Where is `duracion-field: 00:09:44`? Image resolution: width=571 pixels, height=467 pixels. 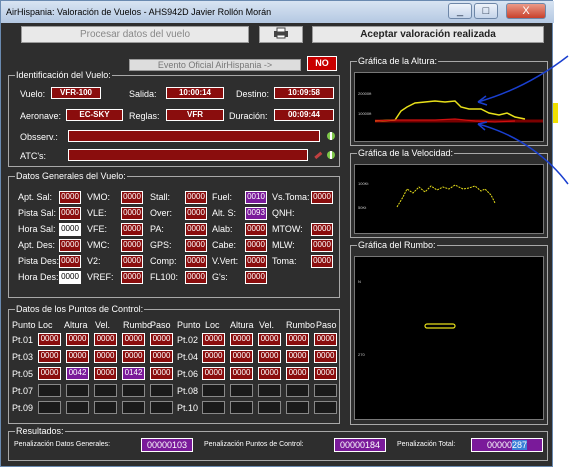 duracion-field: 00:09:44 is located at coordinates (304, 115).